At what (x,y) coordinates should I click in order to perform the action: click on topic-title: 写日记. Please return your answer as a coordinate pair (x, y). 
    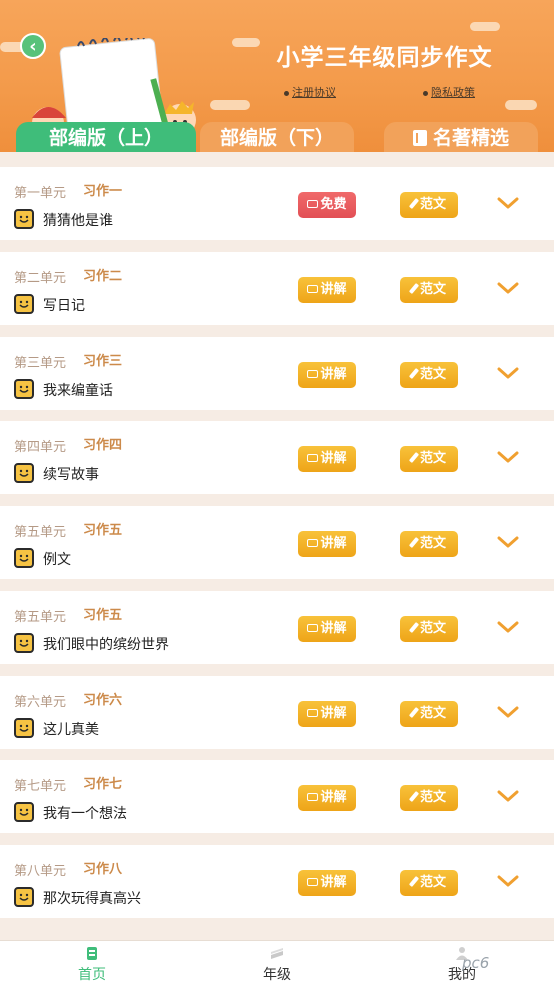
    Looking at the image, I should click on (64, 306).